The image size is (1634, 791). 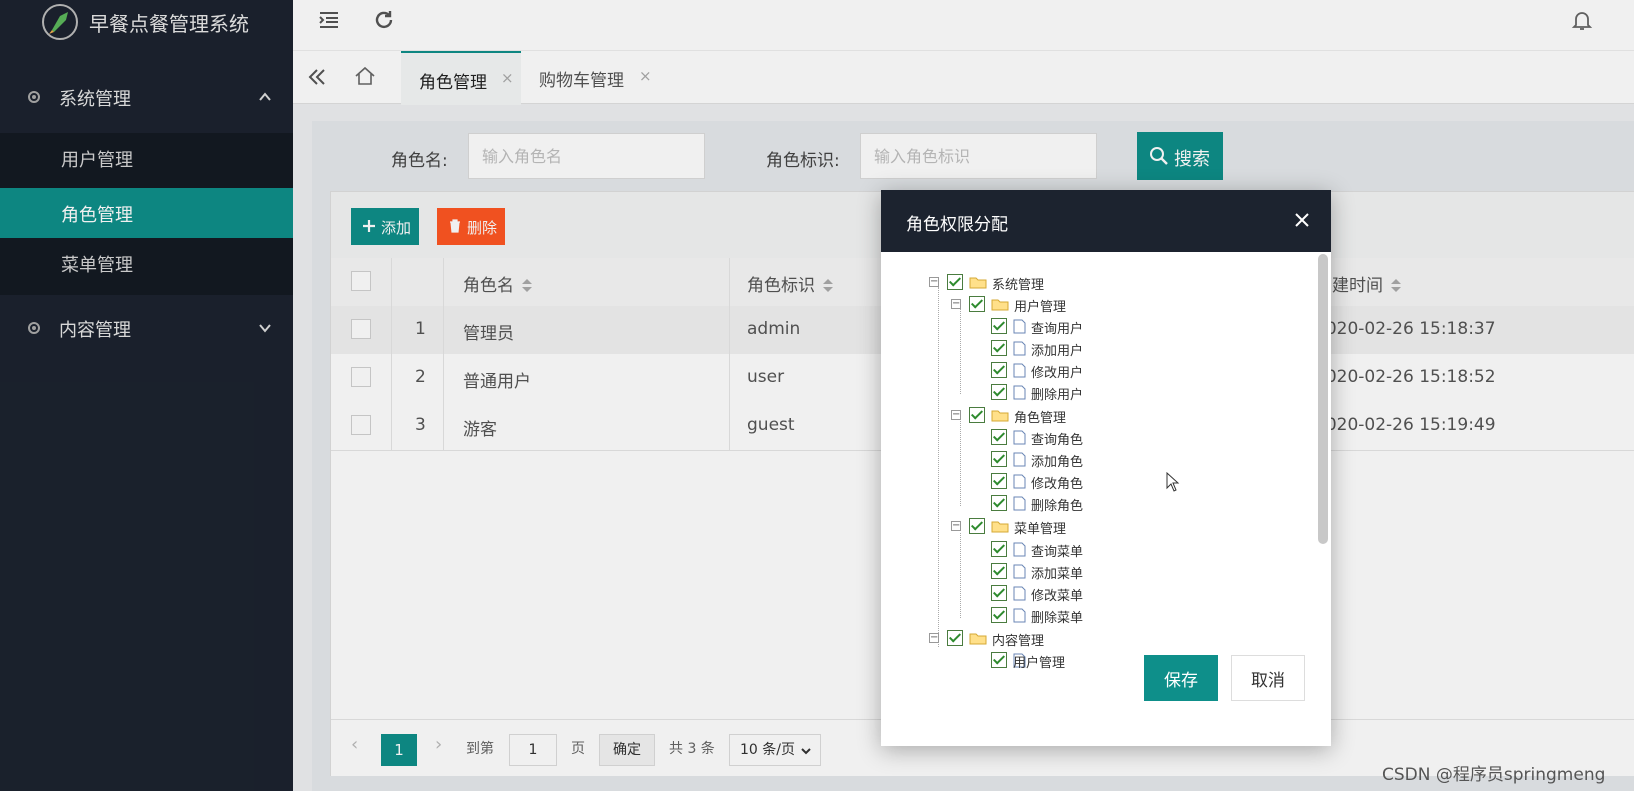 I want to click on cancel-button: 取消, so click(x=1268, y=678).